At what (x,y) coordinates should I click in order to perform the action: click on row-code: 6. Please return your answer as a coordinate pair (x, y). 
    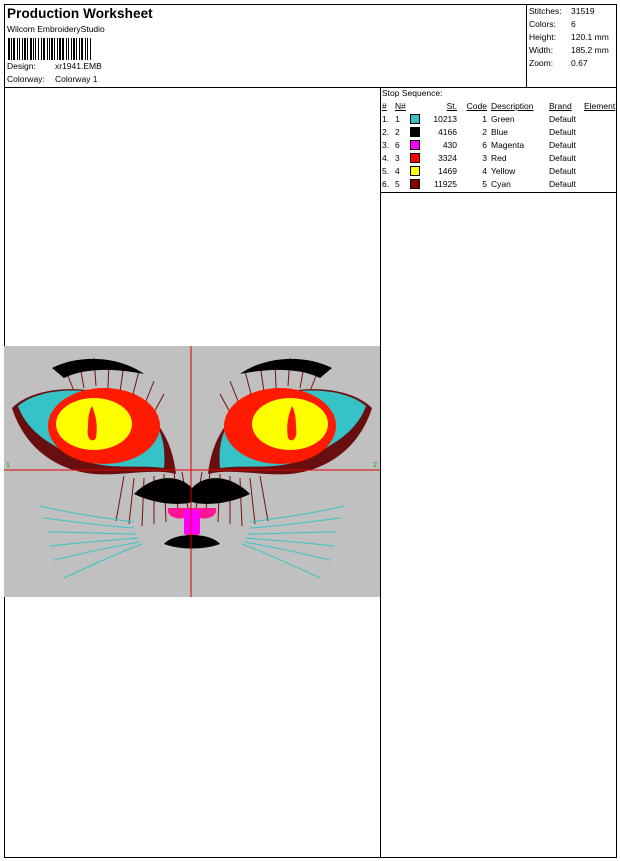
    Looking at the image, I should click on (484, 144).